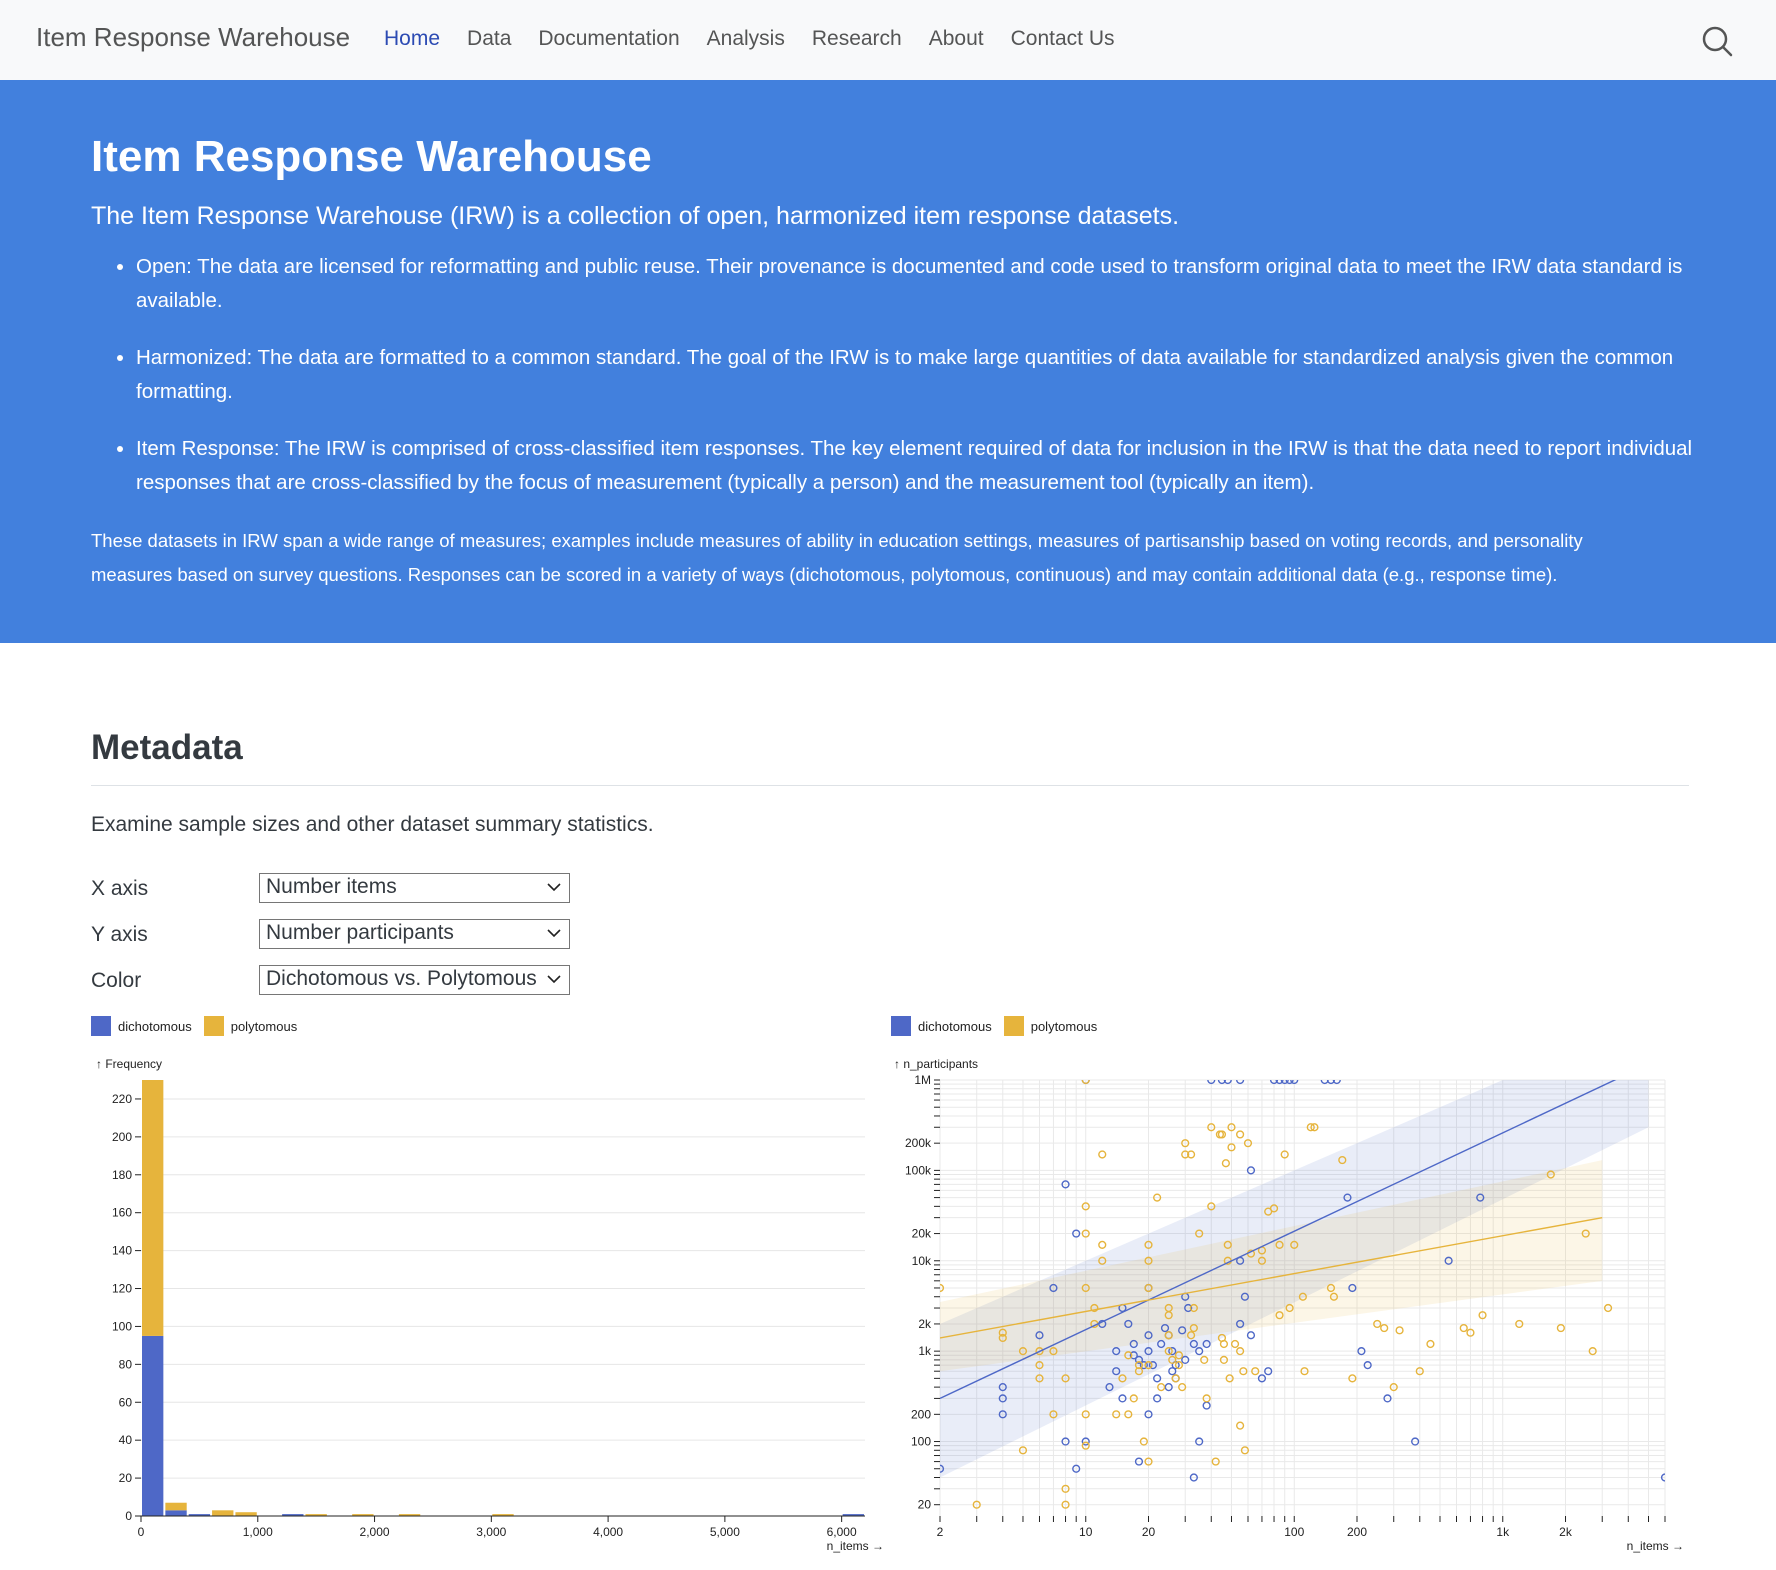 The image size is (1776, 1570). Describe the element at coordinates (401, 978) in the screenshot. I see `color-select-value: Dichotomous vs. Polytomous` at that location.